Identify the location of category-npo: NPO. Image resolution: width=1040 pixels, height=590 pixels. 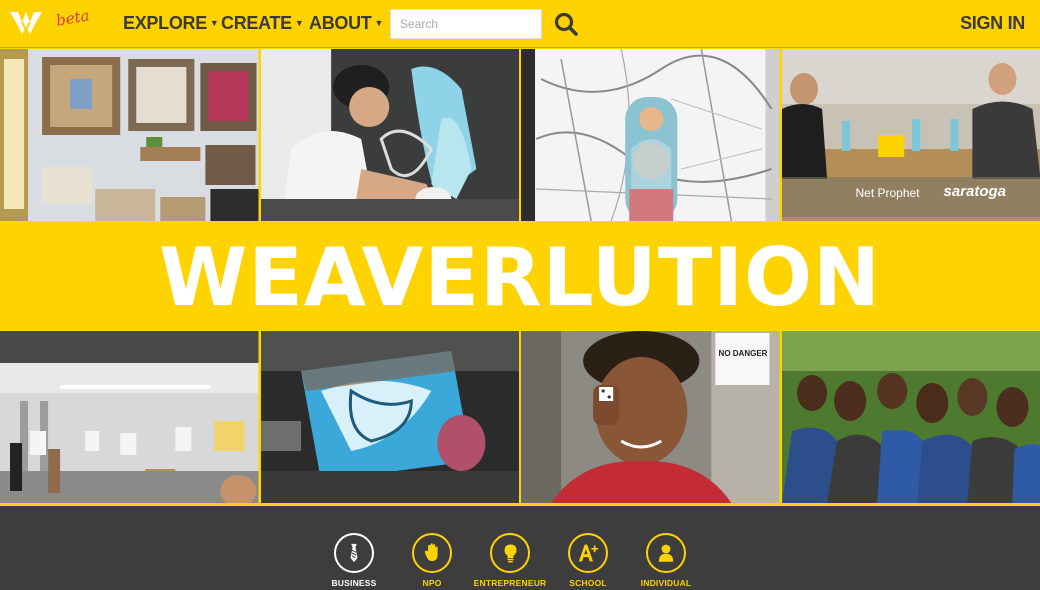
(432, 560).